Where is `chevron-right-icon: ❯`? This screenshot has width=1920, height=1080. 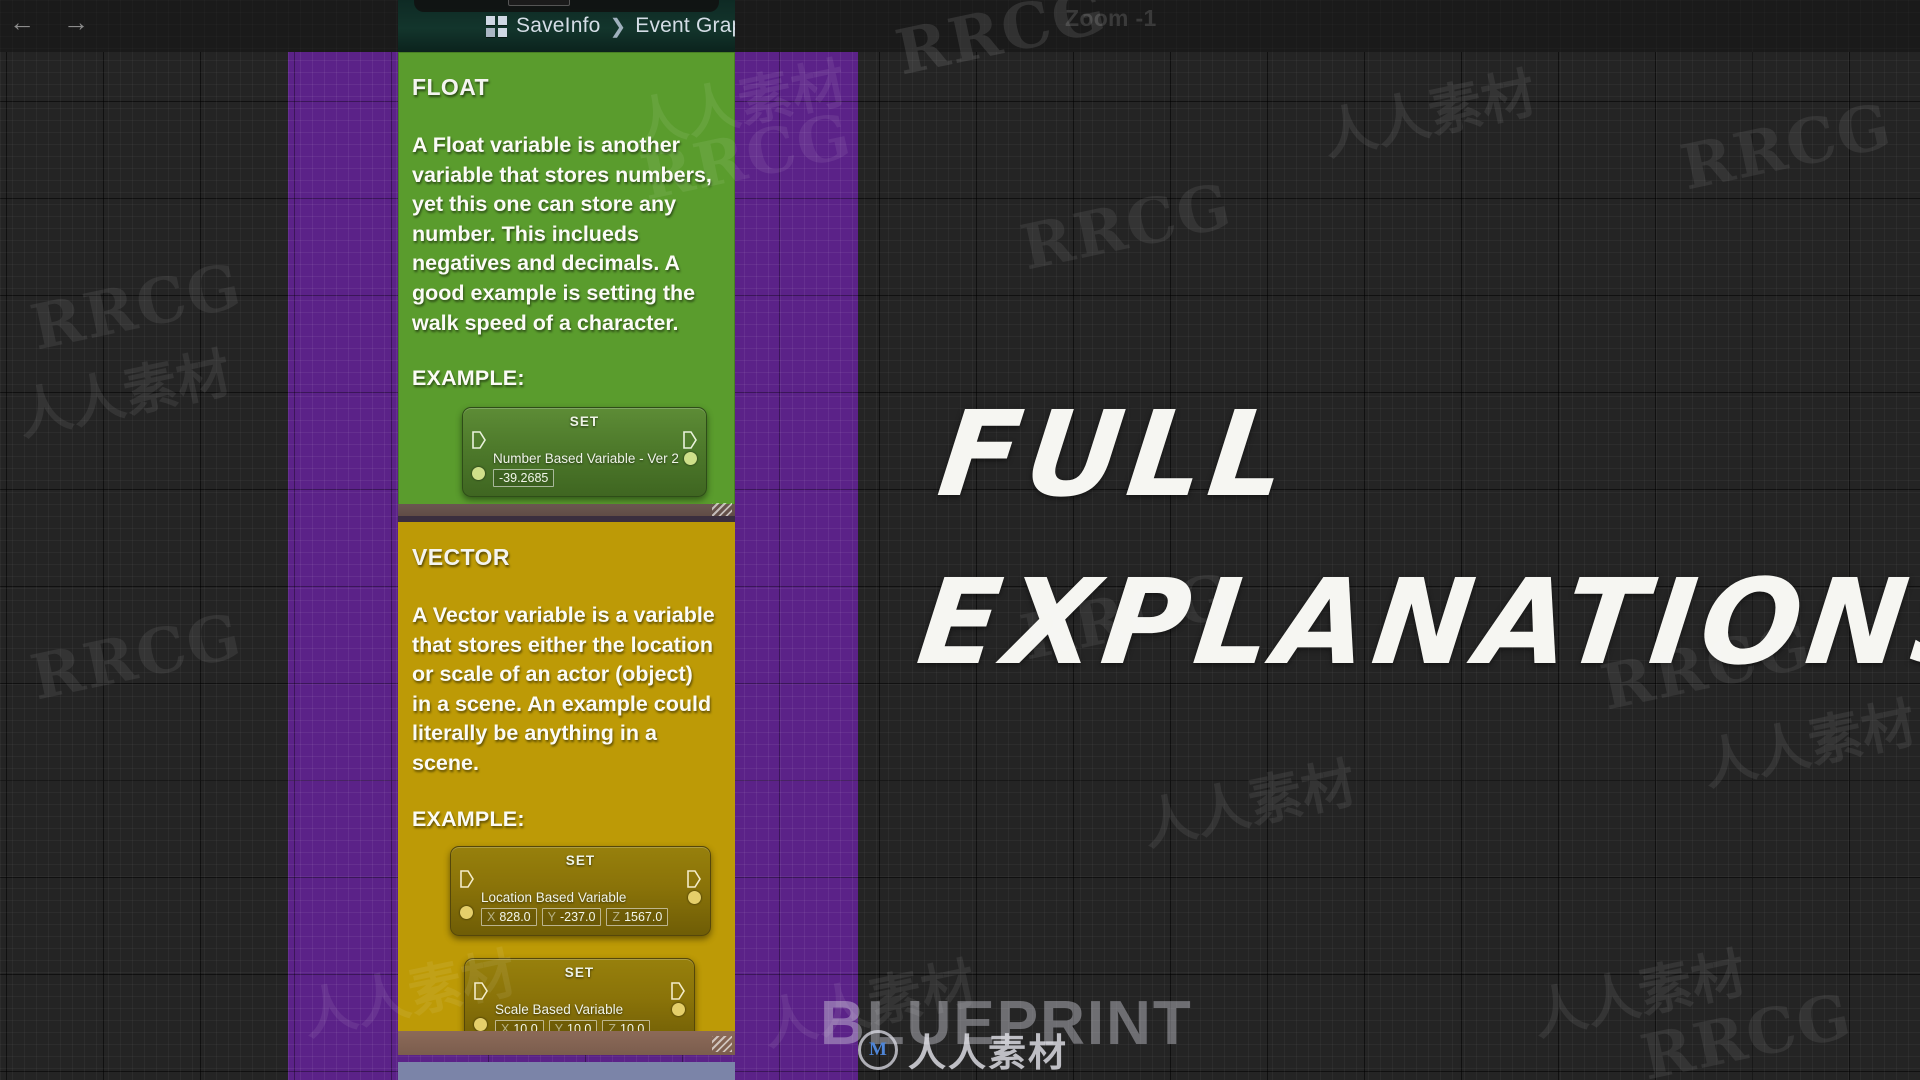
chevron-right-icon: ❯ is located at coordinates (618, 26).